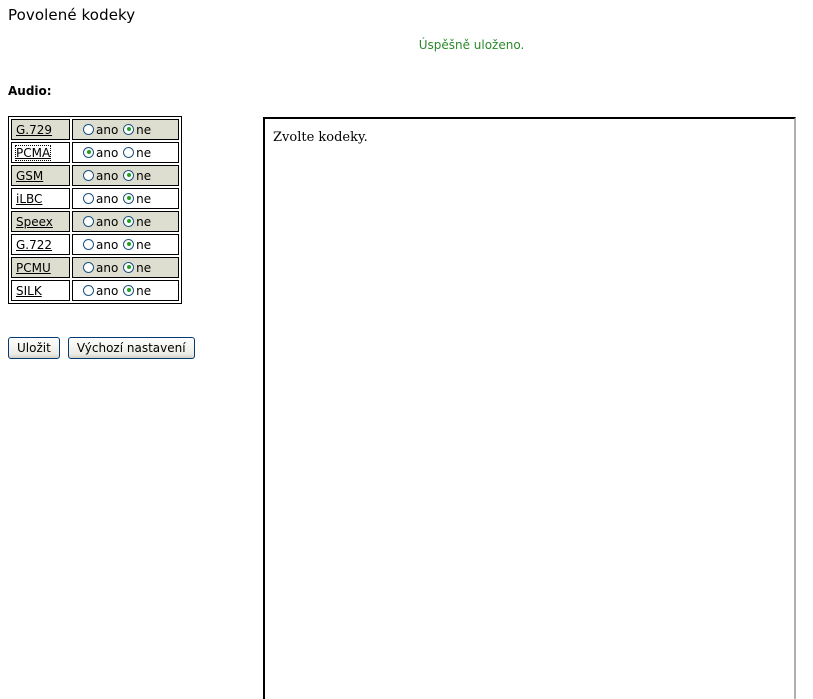  Describe the element at coordinates (33, 152) in the screenshot. I see `codec-link-pcma: PCMA` at that location.